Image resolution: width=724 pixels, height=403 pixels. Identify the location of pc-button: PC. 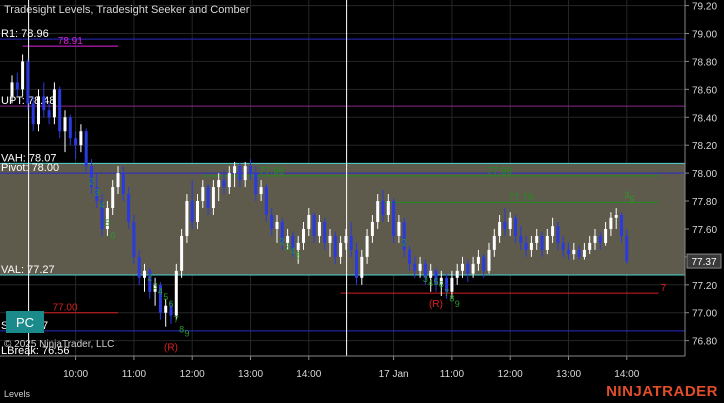
(25, 322).